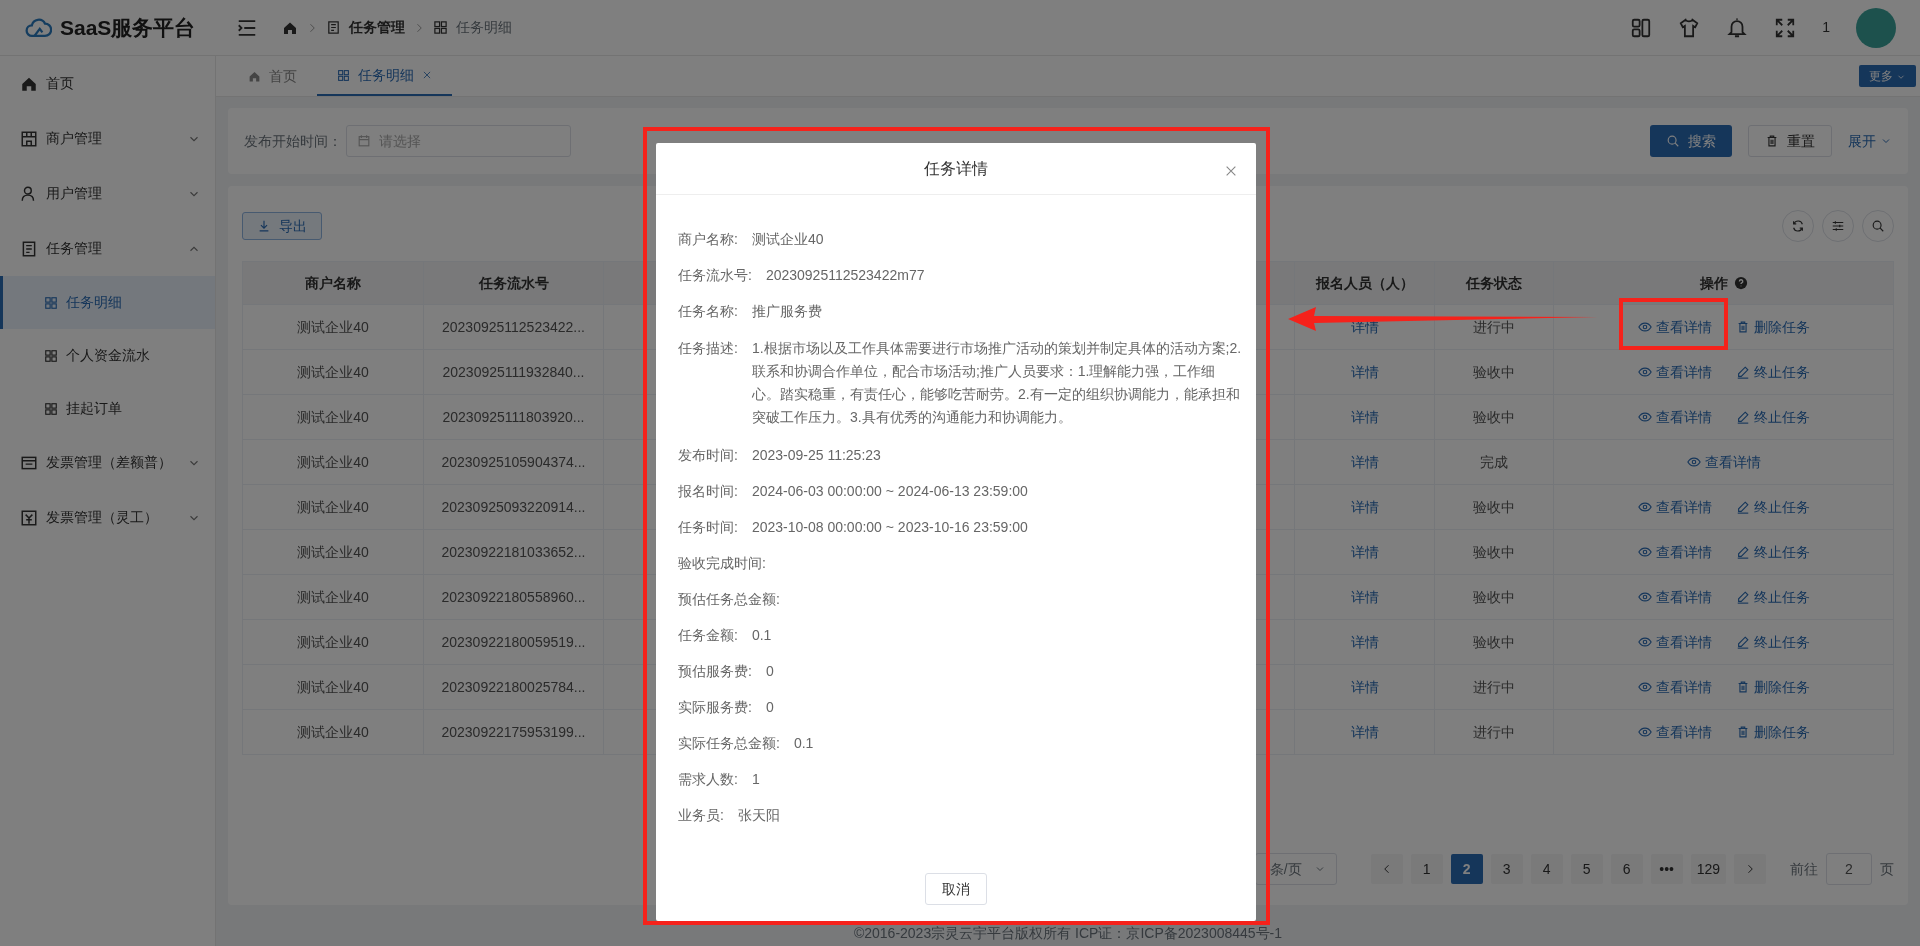  Describe the element at coordinates (1546, 869) in the screenshot. I see `page-button: 4` at that location.